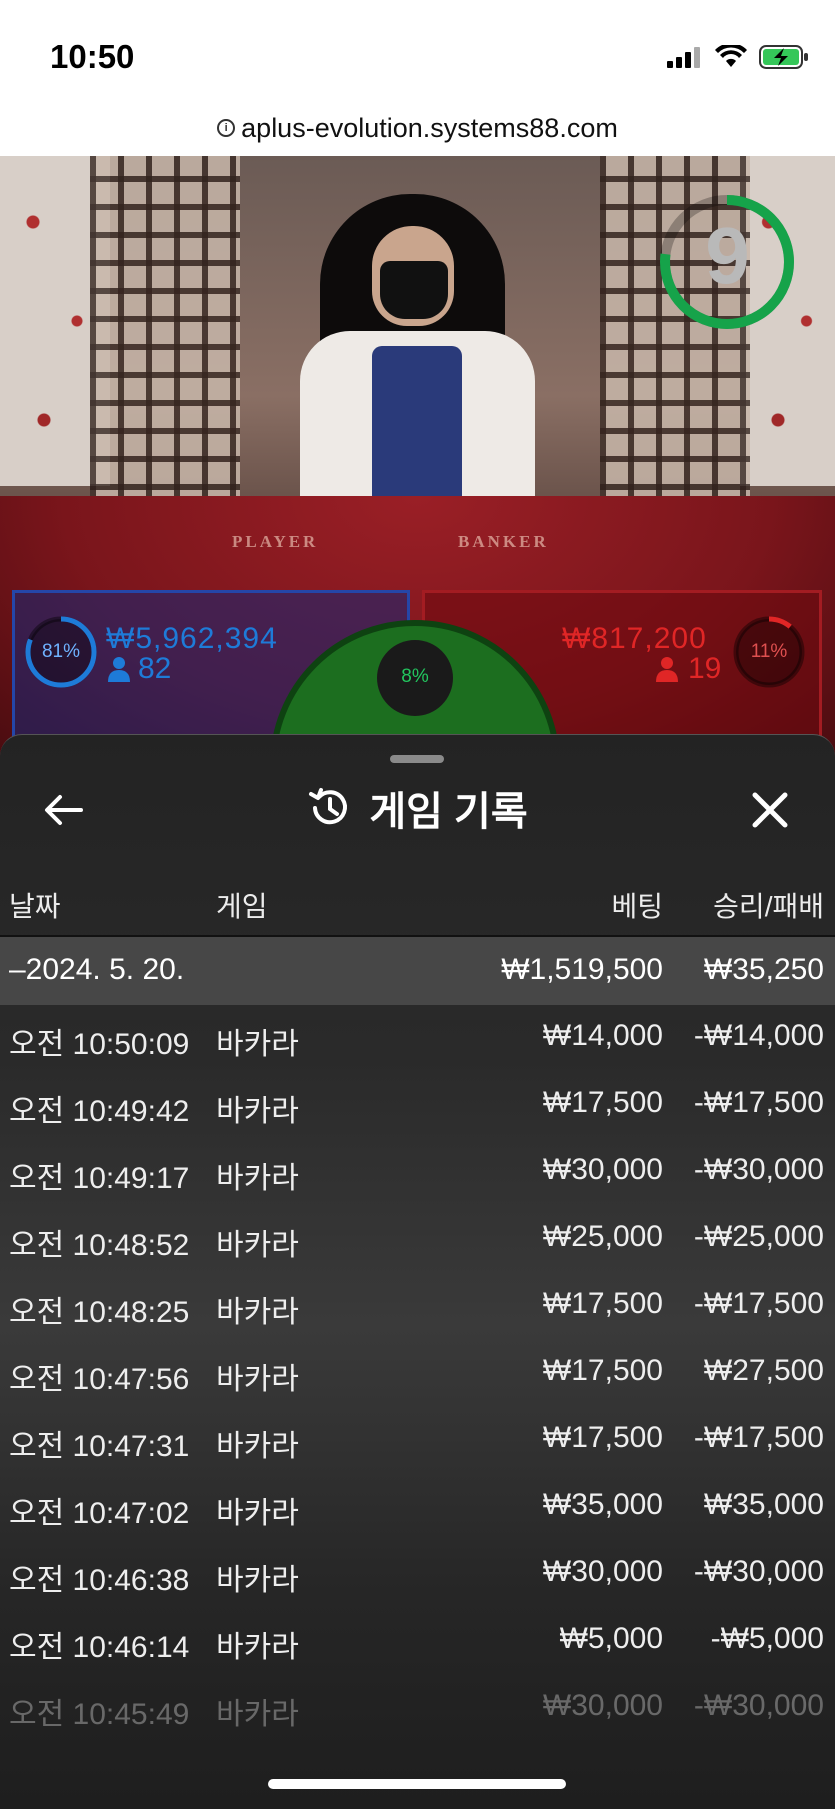 The image size is (835, 1809). I want to click on date-group-win-loss-total: ₩35,250, so click(763, 969).